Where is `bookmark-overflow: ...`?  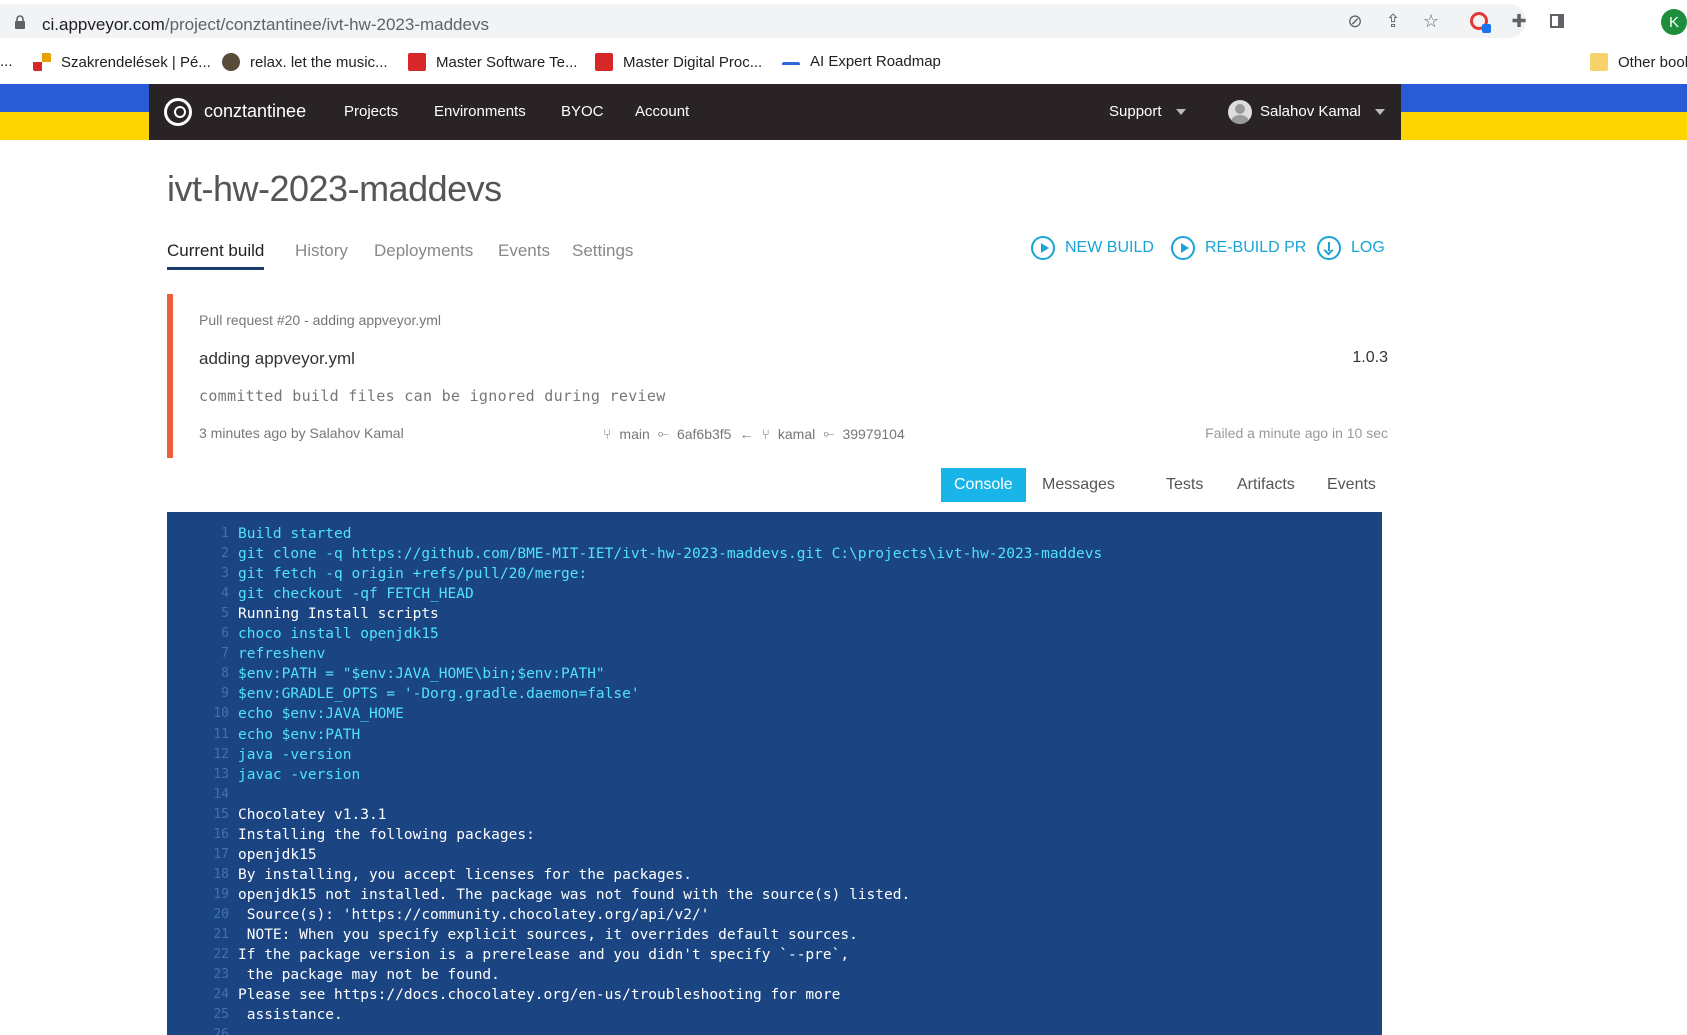 bookmark-overflow: ... is located at coordinates (6, 61).